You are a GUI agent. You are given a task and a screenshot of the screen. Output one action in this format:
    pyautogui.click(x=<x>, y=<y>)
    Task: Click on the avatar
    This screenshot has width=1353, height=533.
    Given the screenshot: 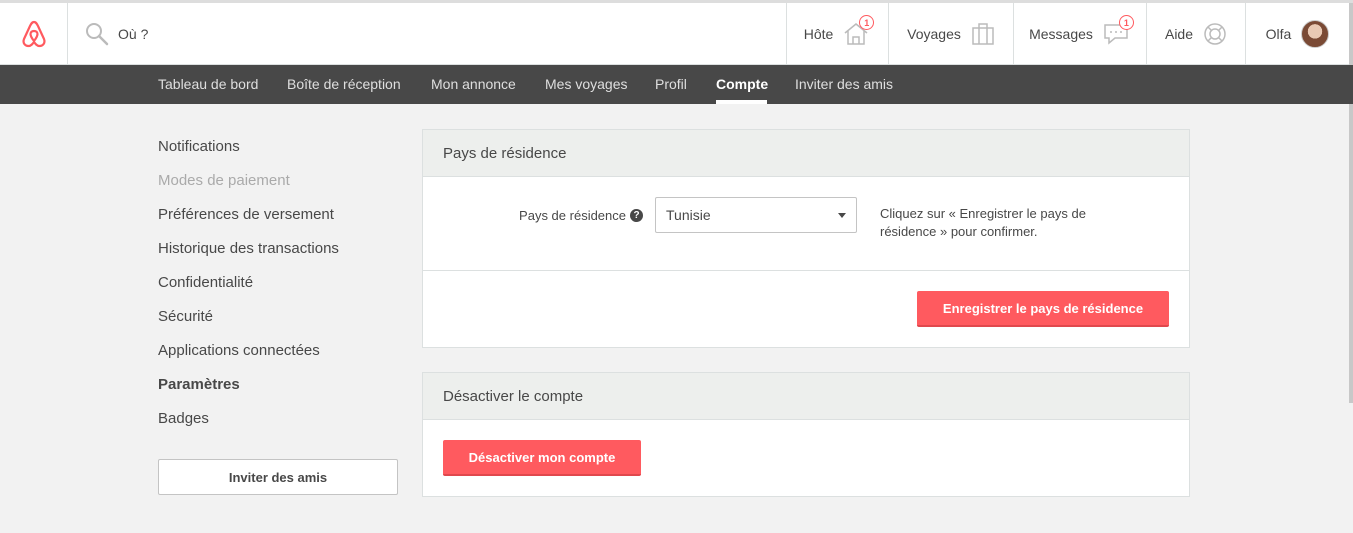 What is the action you would take?
    pyautogui.click(x=1315, y=34)
    